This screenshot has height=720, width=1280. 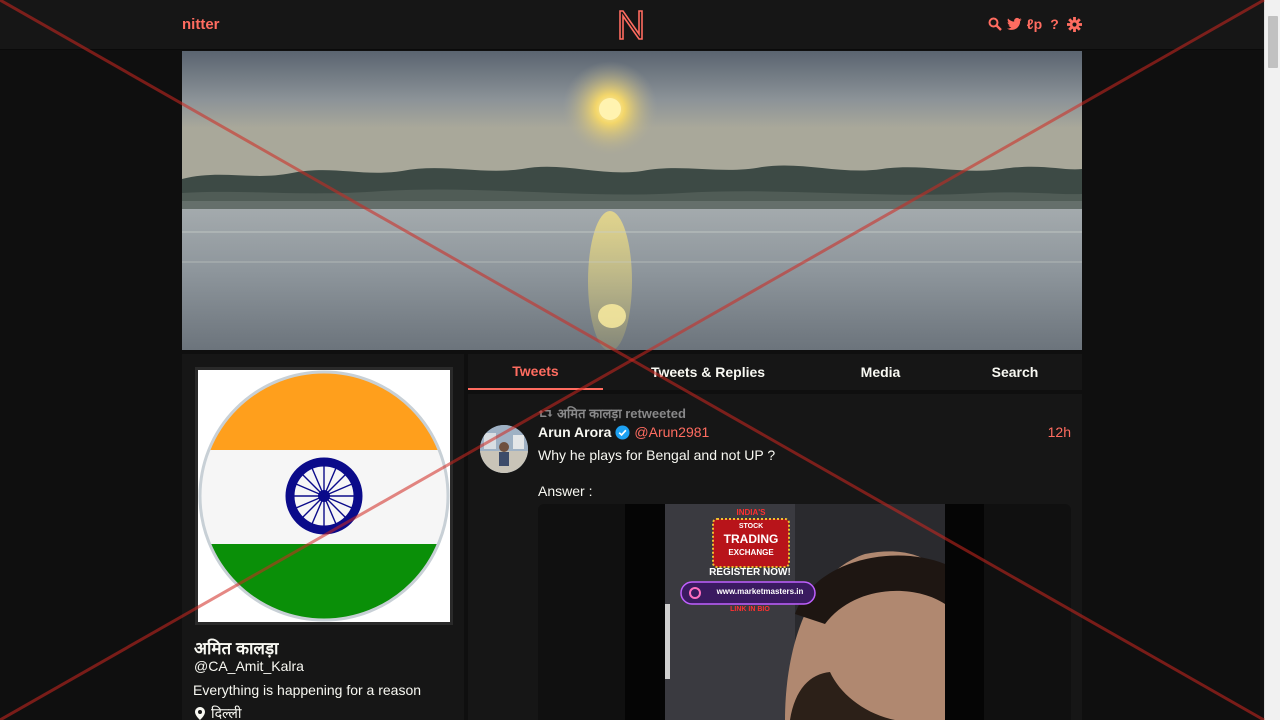 What do you see at coordinates (1014, 24) in the screenshot?
I see `twitter-bird-icon` at bounding box center [1014, 24].